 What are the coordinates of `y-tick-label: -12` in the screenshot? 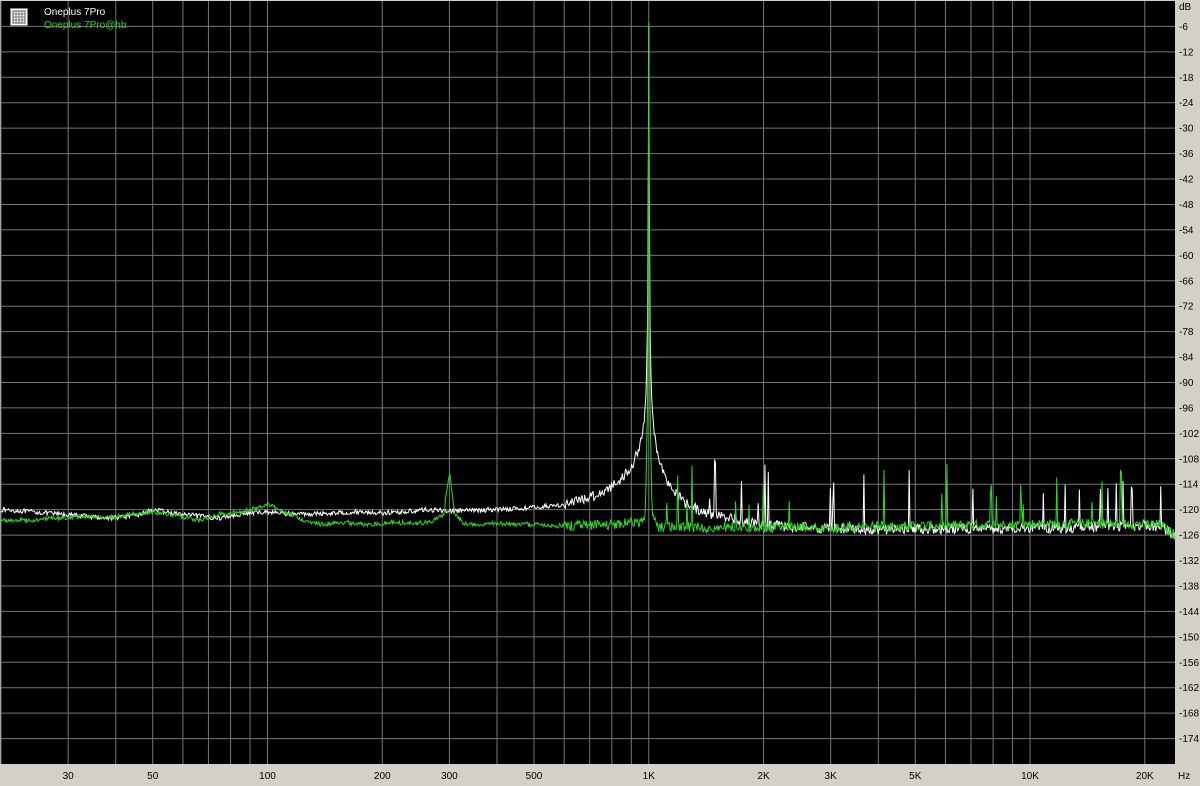 It's located at (1186, 52).